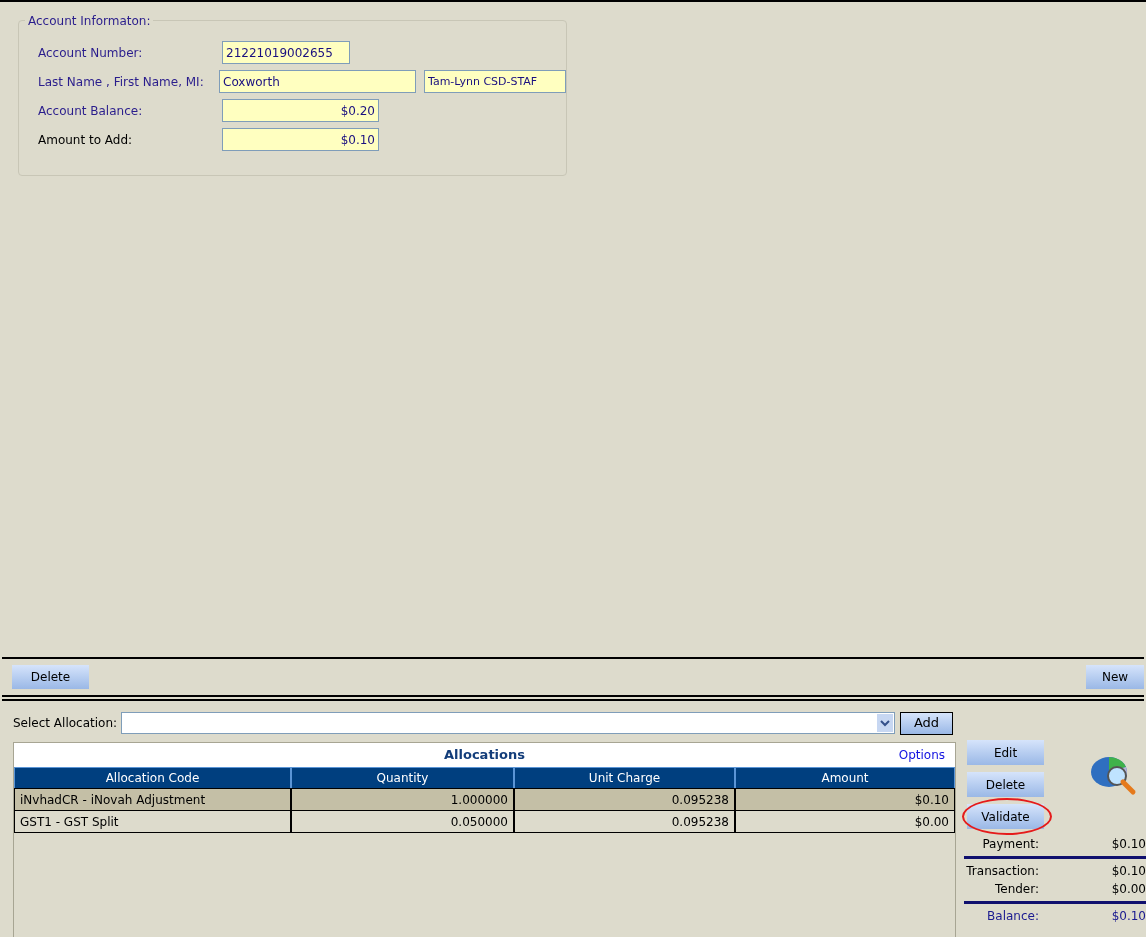 The height and width of the screenshot is (937, 1146). What do you see at coordinates (845, 821) in the screenshot?
I see `table-cell: $0.00` at bounding box center [845, 821].